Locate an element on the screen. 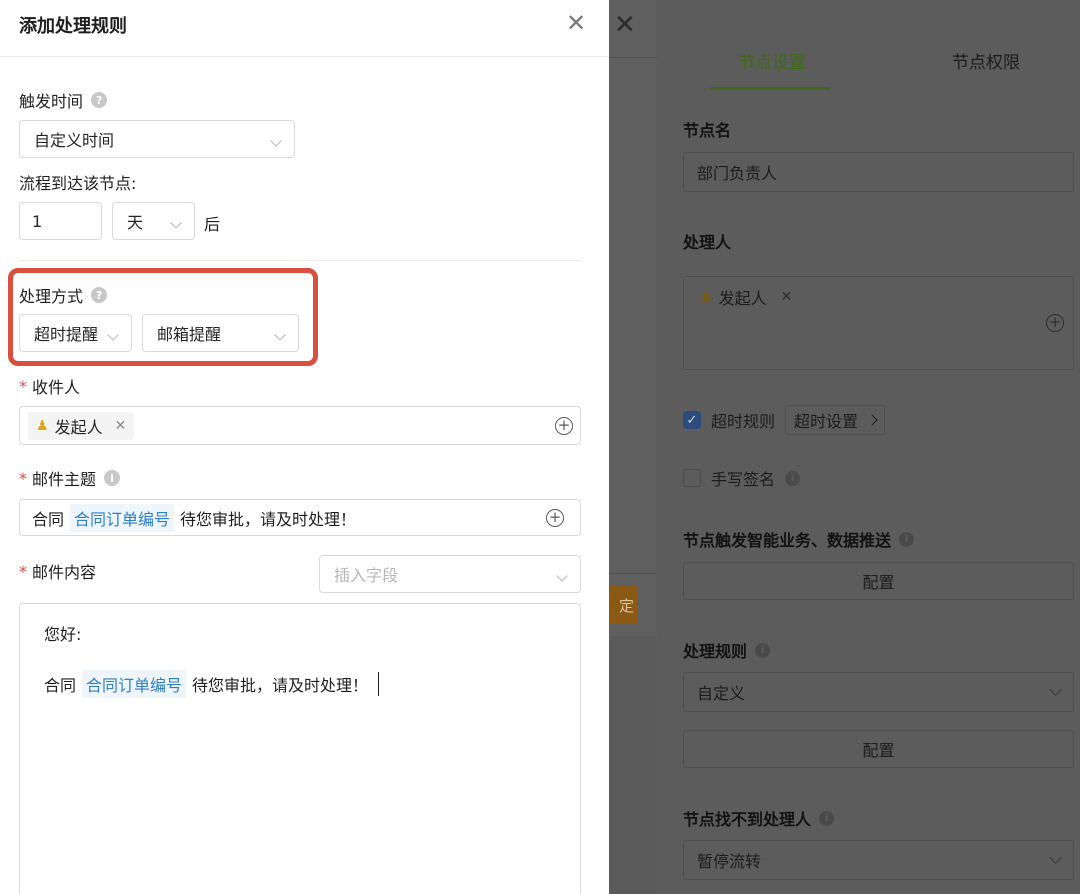  node-name-input: 部门负责人 is located at coordinates (878, 172).